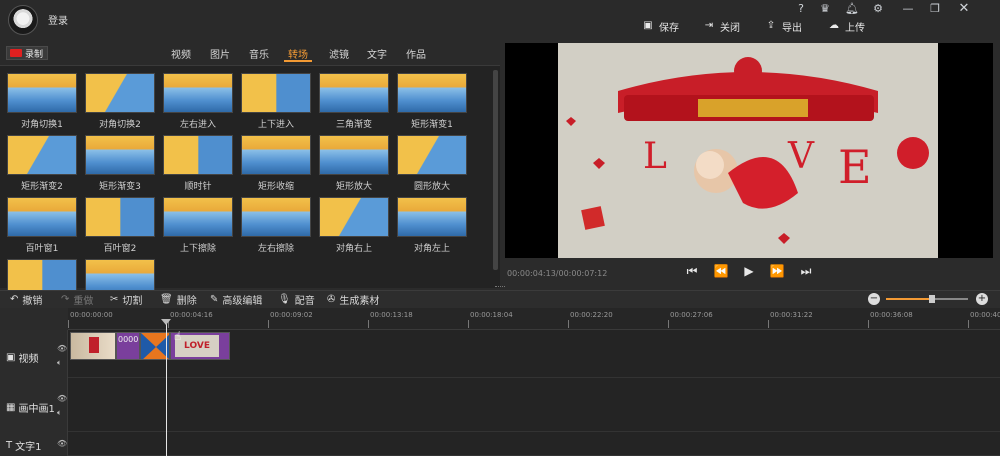 Image resolution: width=1000 pixels, height=456 pixels. What do you see at coordinates (825, 9) in the screenshot?
I see `vip-crown-icon: ♛` at bounding box center [825, 9].